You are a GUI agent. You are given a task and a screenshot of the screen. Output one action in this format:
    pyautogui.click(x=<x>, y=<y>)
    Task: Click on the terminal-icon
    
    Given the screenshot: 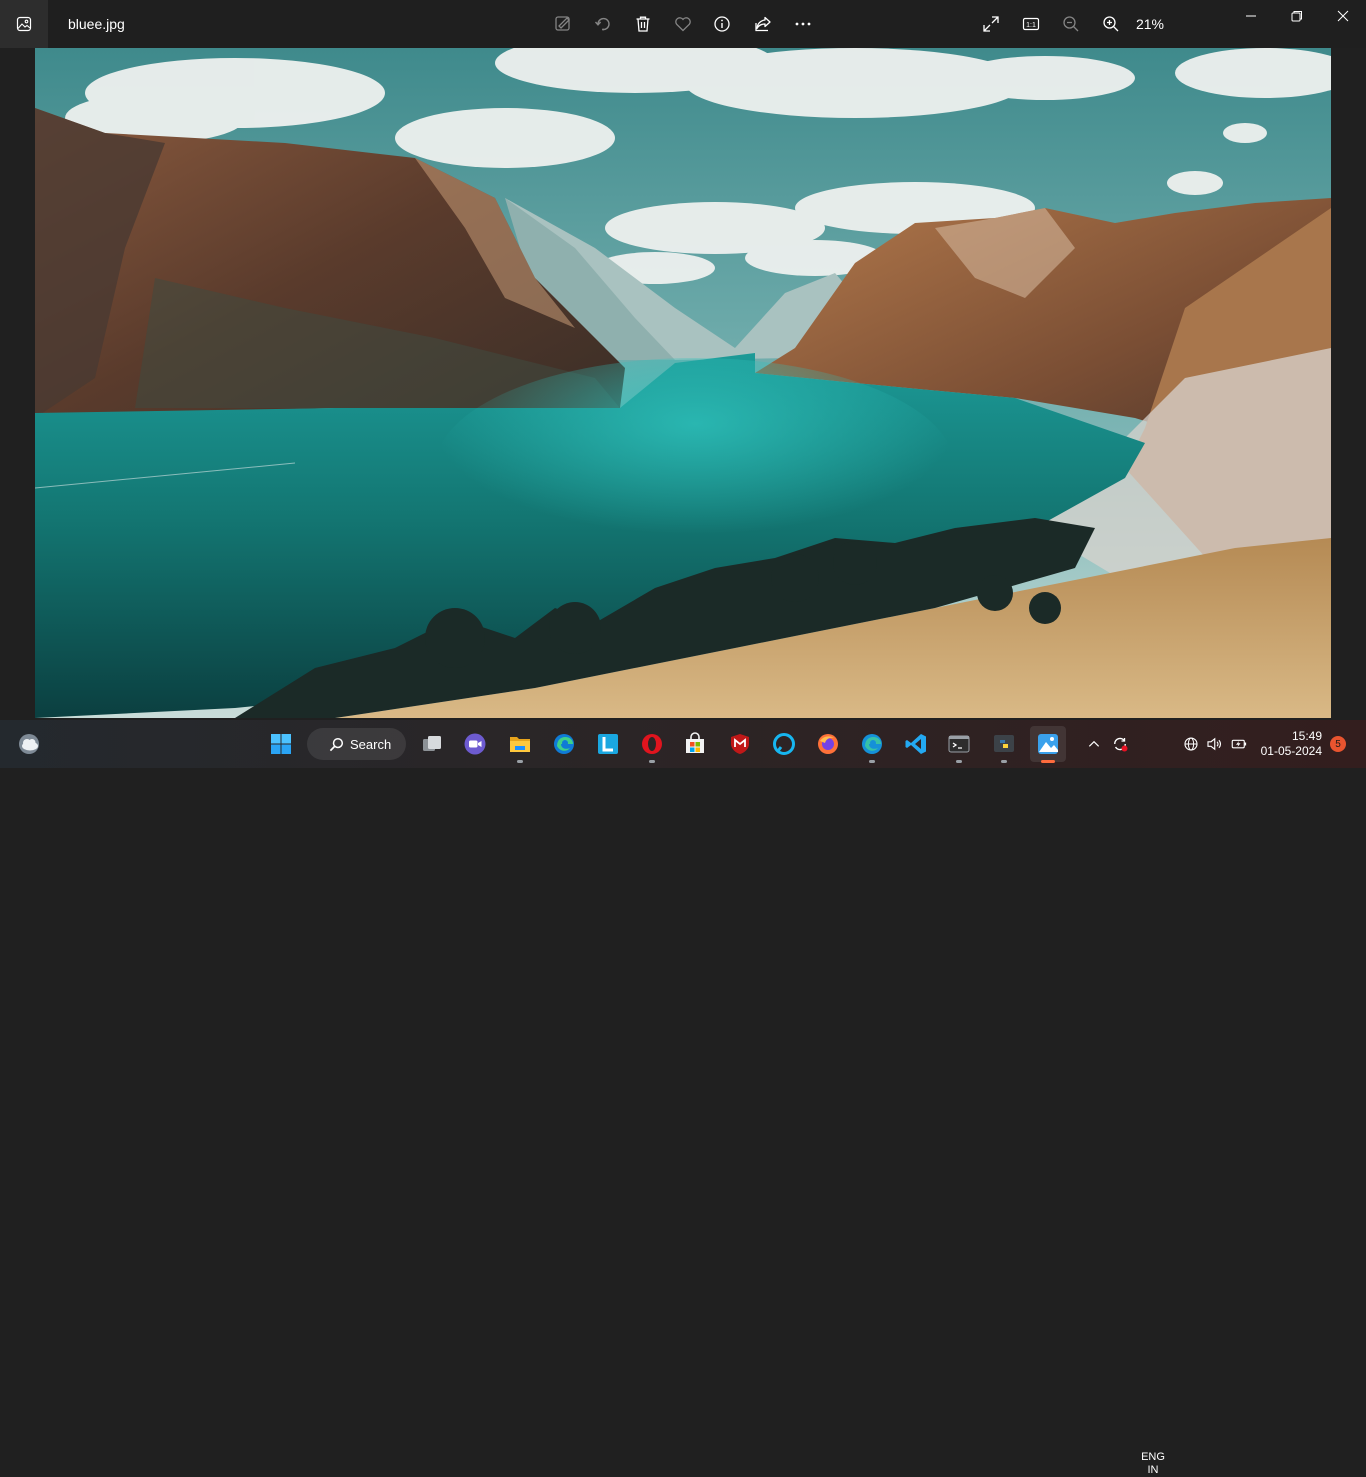 What is the action you would take?
    pyautogui.click(x=959, y=744)
    